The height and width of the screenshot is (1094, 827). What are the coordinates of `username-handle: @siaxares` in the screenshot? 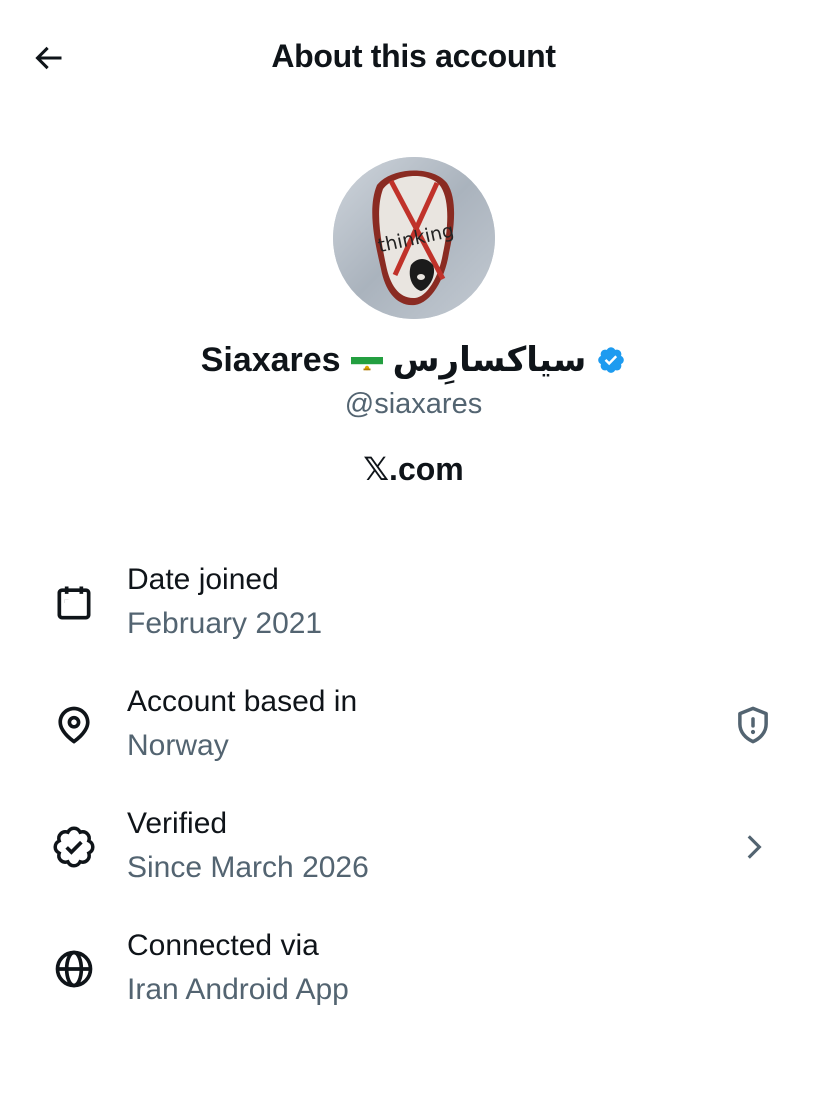 It's located at (413, 404).